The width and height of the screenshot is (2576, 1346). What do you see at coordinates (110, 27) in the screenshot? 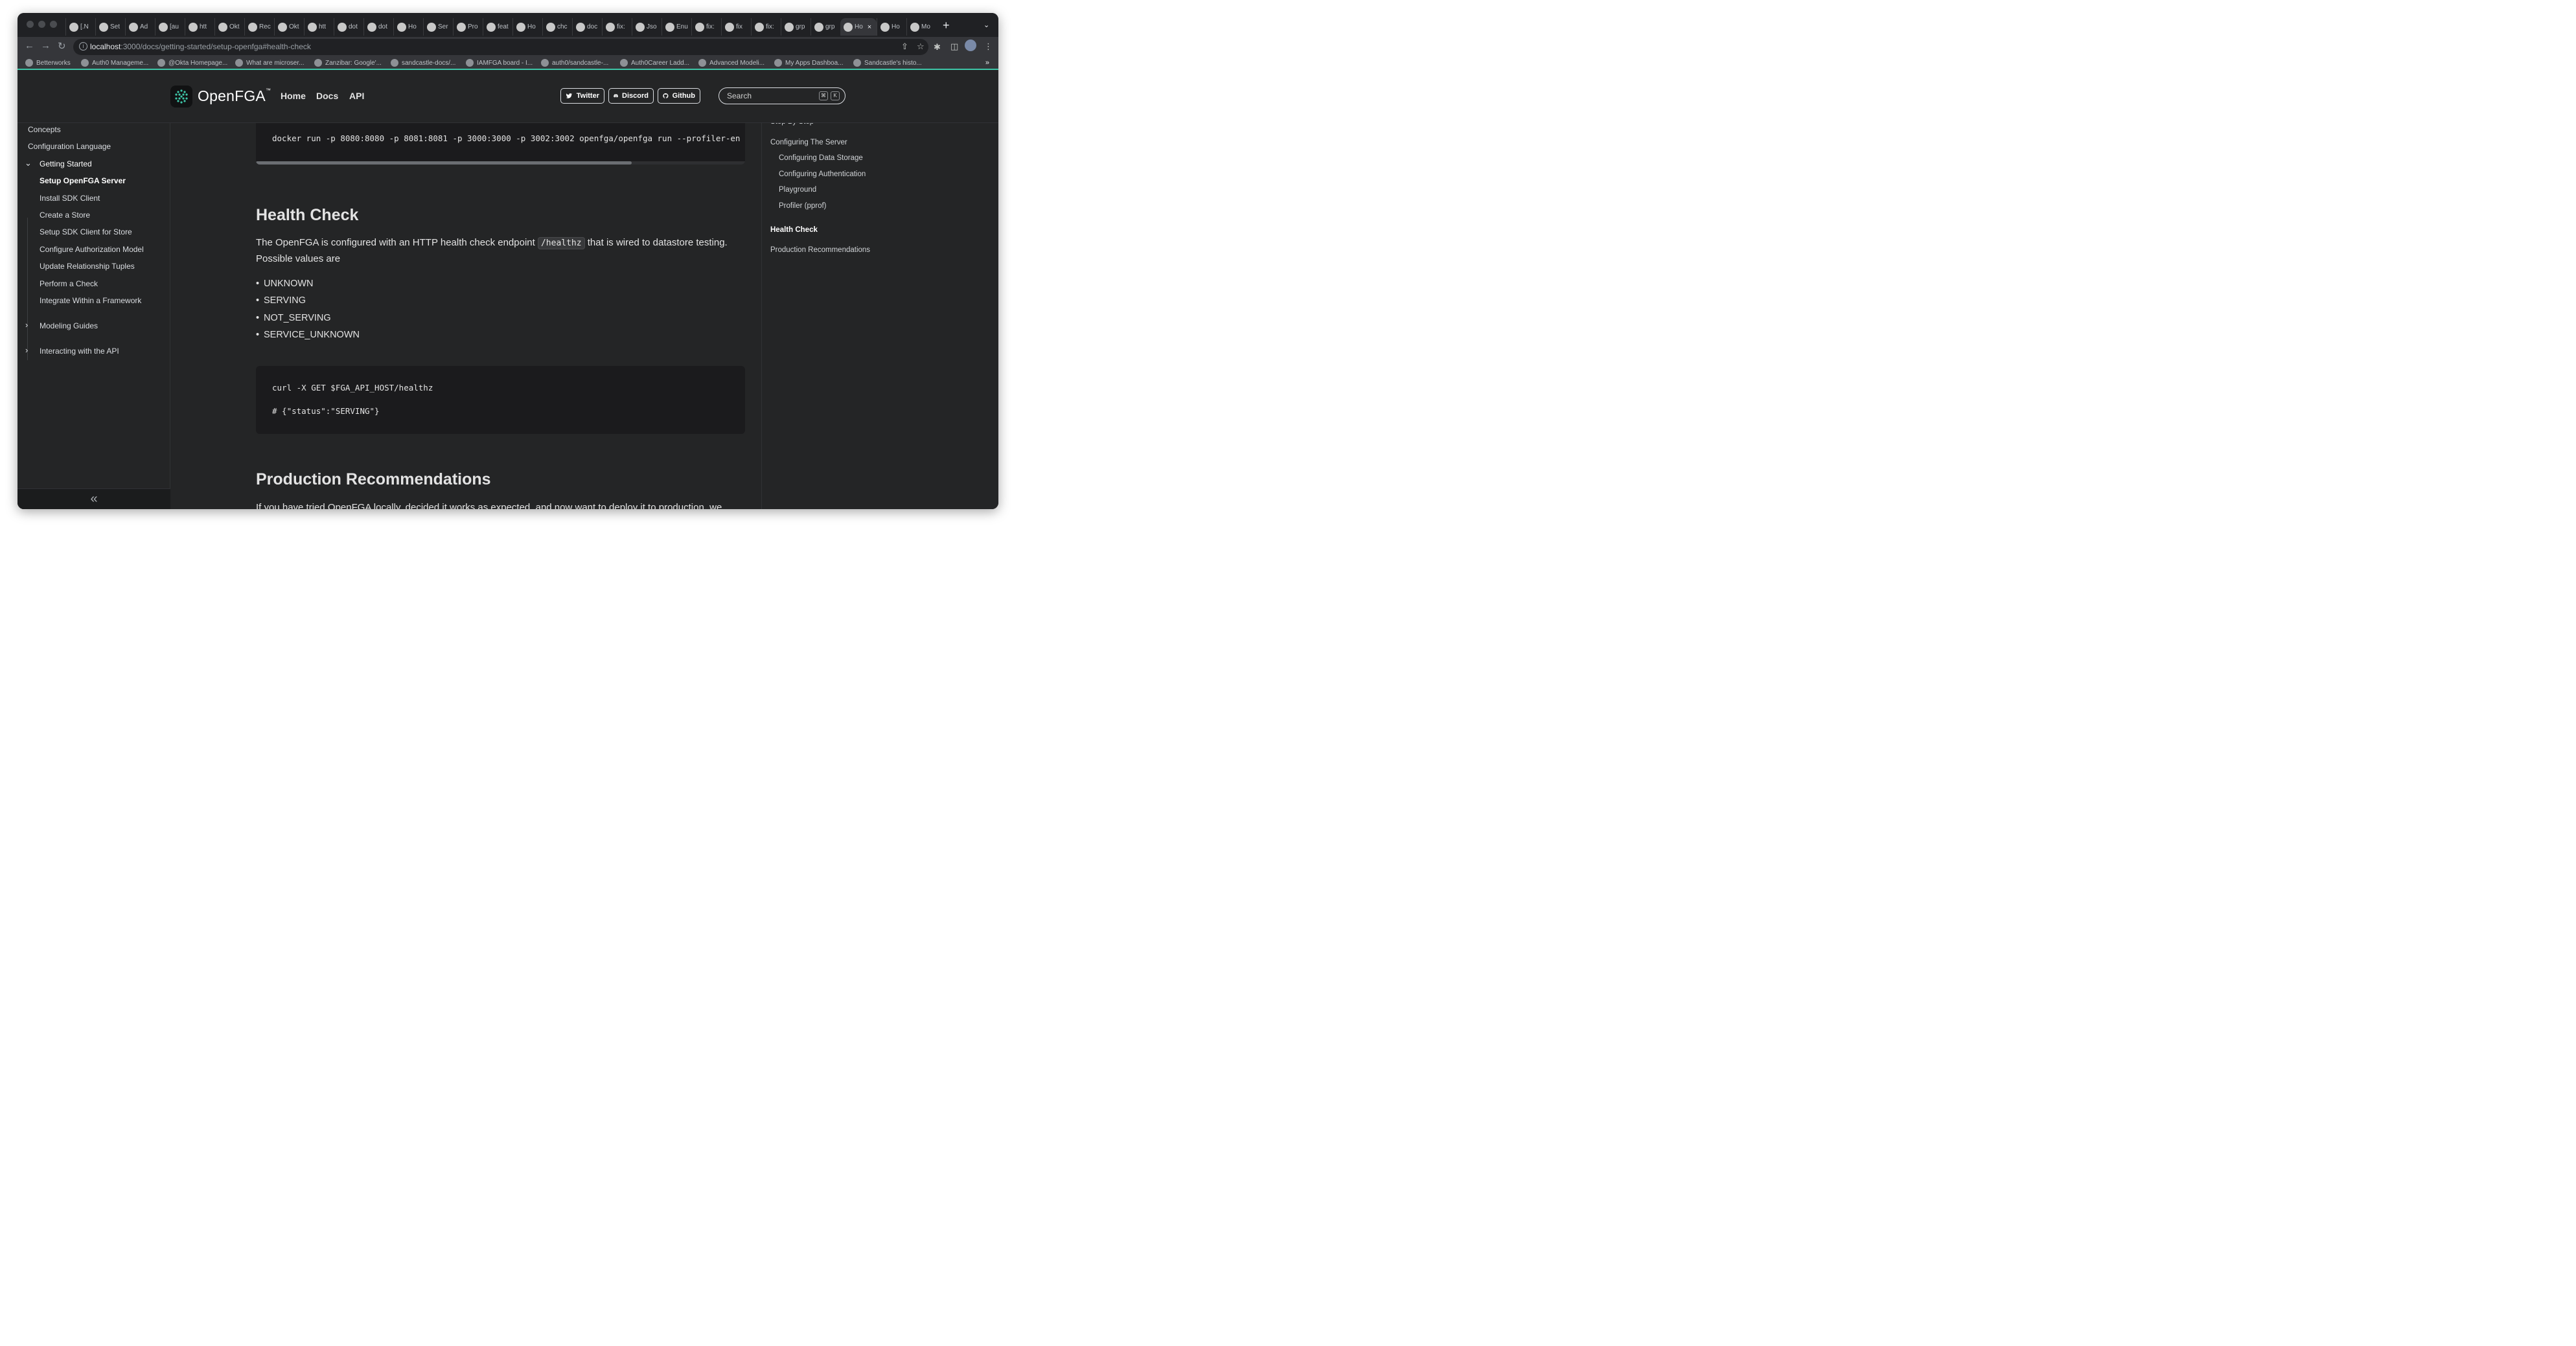
I see `browser-tab: Set` at bounding box center [110, 27].